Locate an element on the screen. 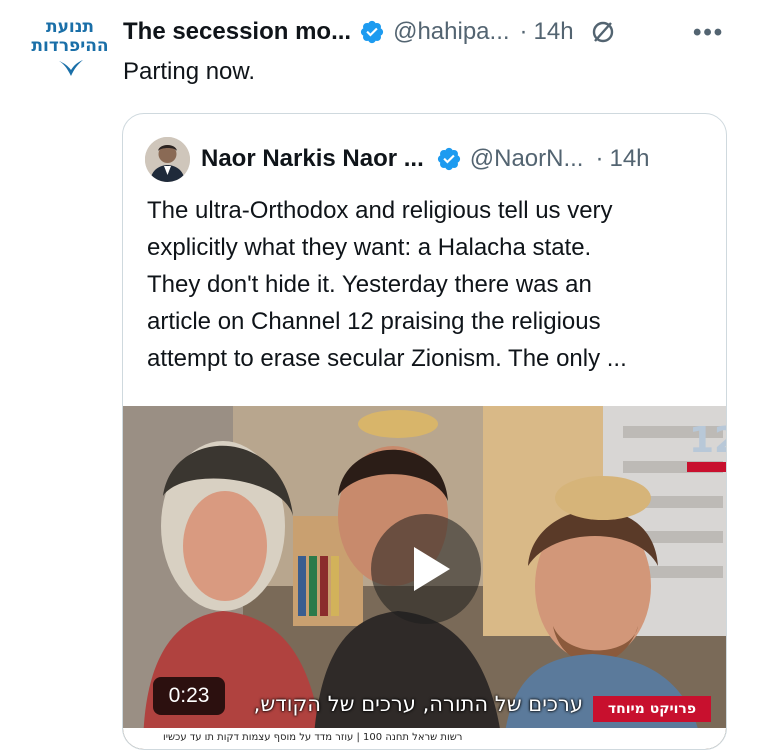 The height and width of the screenshot is (750, 758). tweet-header: The secession mo... @hahipa... · 14h is located at coordinates (369, 32).